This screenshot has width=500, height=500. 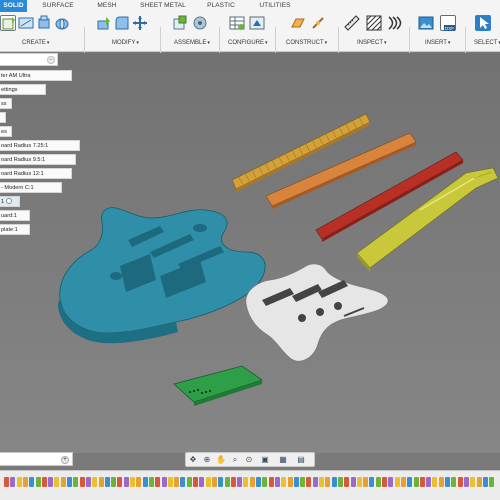 What do you see at coordinates (374, 23) in the screenshot?
I see `section-analysis-icon` at bounding box center [374, 23].